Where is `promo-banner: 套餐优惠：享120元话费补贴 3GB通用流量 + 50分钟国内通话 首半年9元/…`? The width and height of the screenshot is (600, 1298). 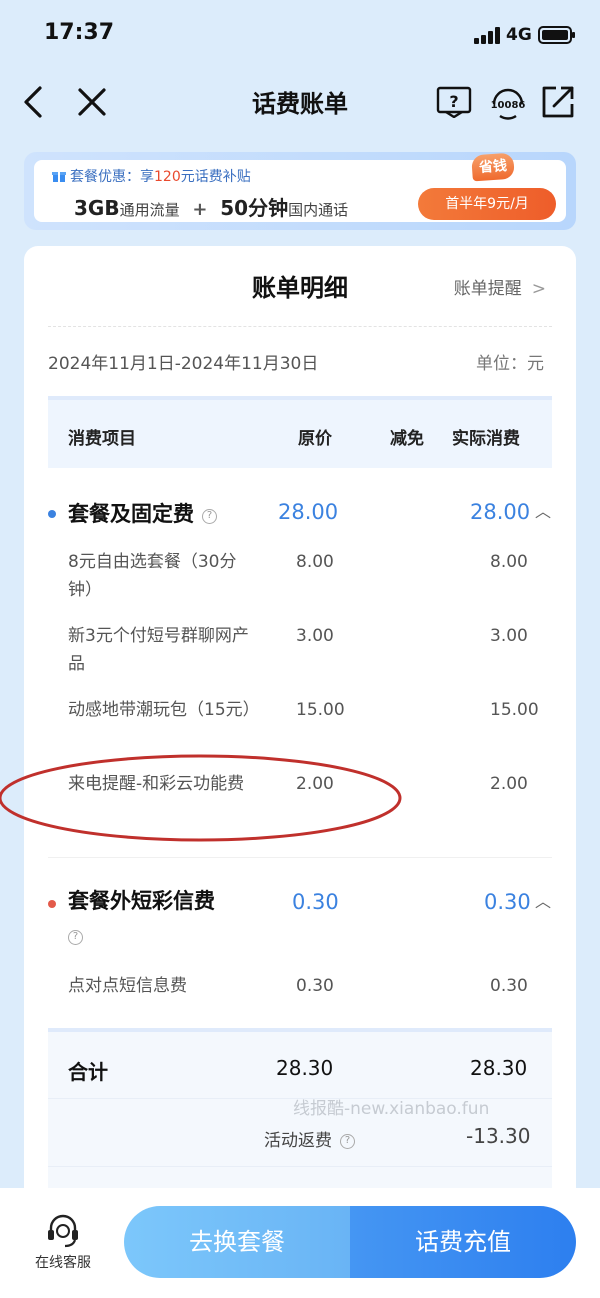
promo-banner: 套餐优惠：享120元话费补贴 3GB通用流量 + 50分钟国内通话 首半年9元/… is located at coordinates (300, 191).